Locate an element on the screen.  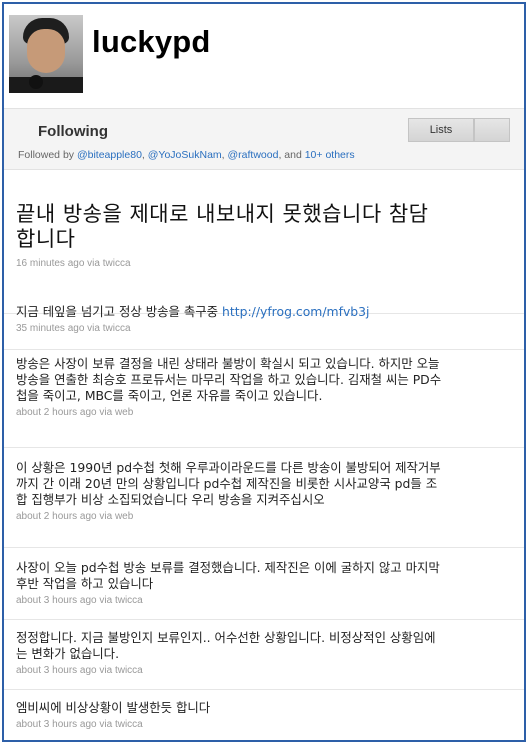
tweet-text: 끝내 방송을 제대로 내보내지 못했습니다 참담합니다 is located at coordinates (222, 226).